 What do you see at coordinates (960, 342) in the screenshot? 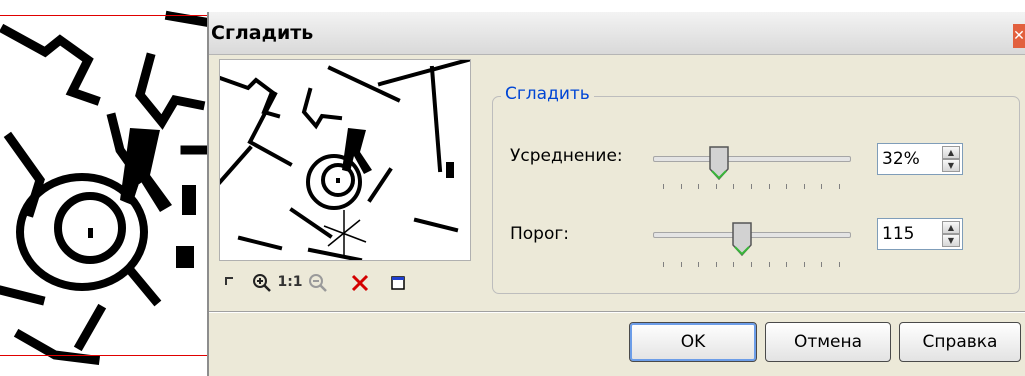
I see `help-button: Справка` at bounding box center [960, 342].